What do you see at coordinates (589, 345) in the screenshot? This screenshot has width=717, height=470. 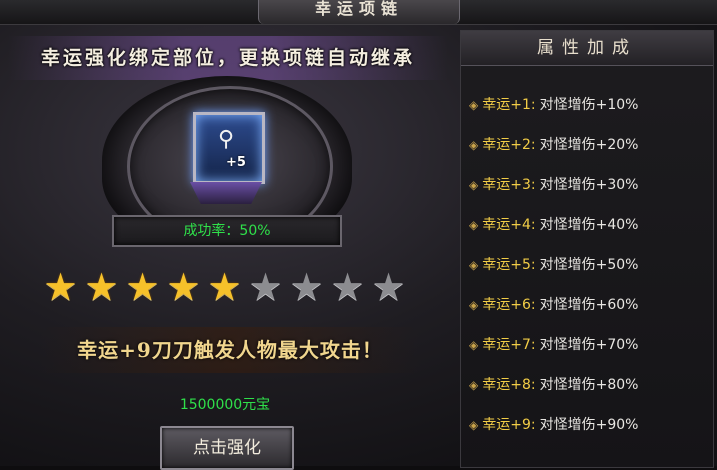 I see `attribute-bonus: 对怪增伤+70%` at bounding box center [589, 345].